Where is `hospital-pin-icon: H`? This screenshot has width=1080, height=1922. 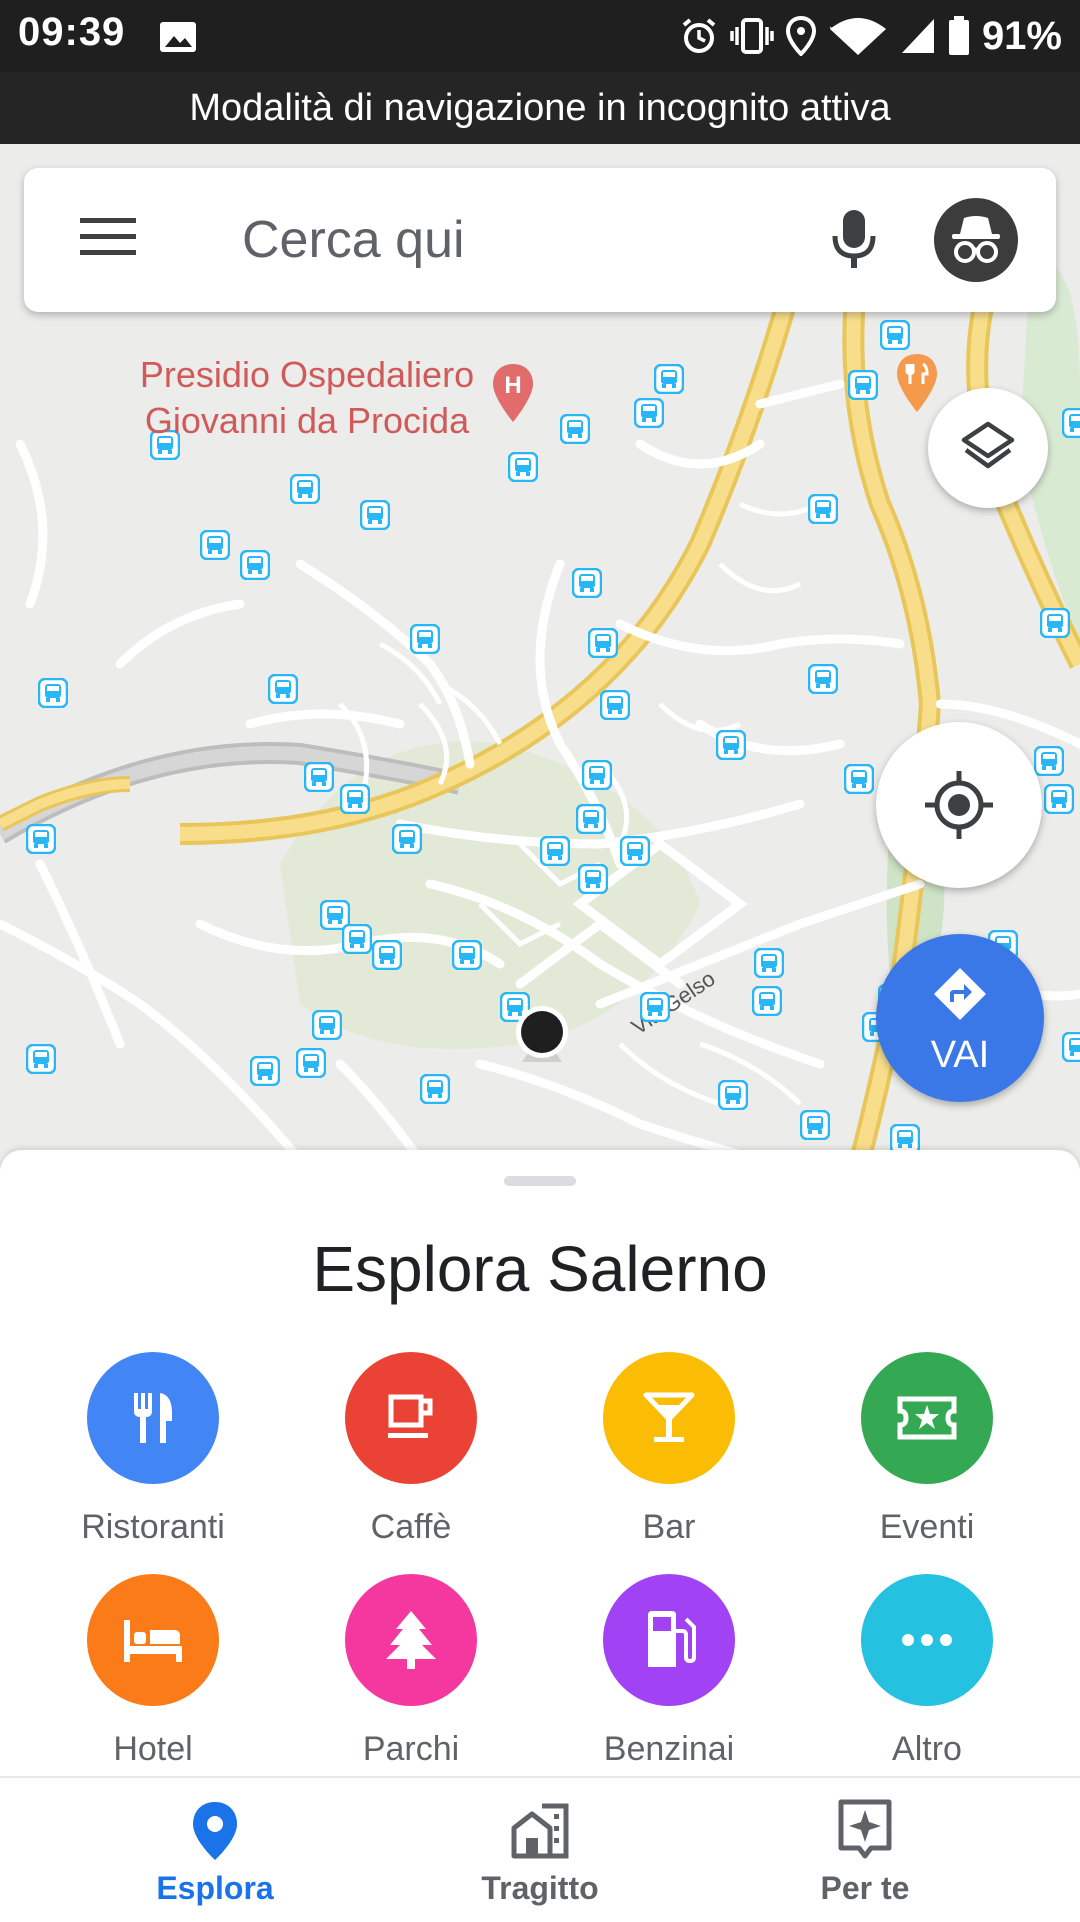 hospital-pin-icon: H is located at coordinates (513, 393).